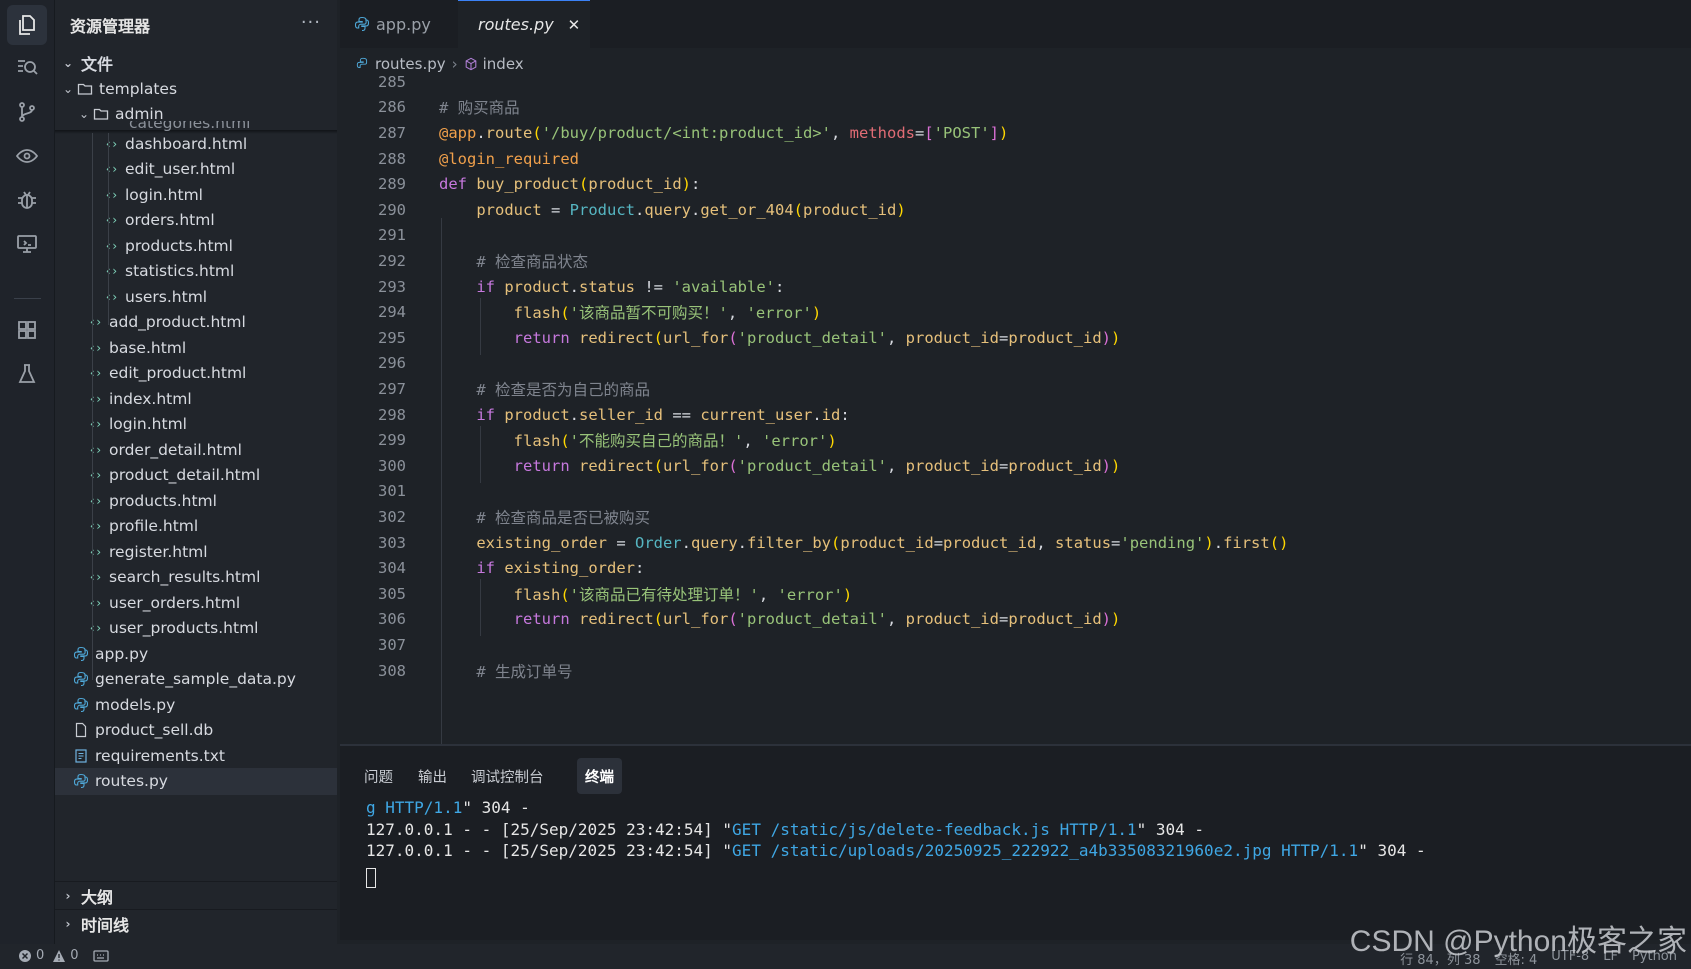 This screenshot has height=969, width=1691. I want to click on file-item: ‹› user_products.html, so click(196, 629).